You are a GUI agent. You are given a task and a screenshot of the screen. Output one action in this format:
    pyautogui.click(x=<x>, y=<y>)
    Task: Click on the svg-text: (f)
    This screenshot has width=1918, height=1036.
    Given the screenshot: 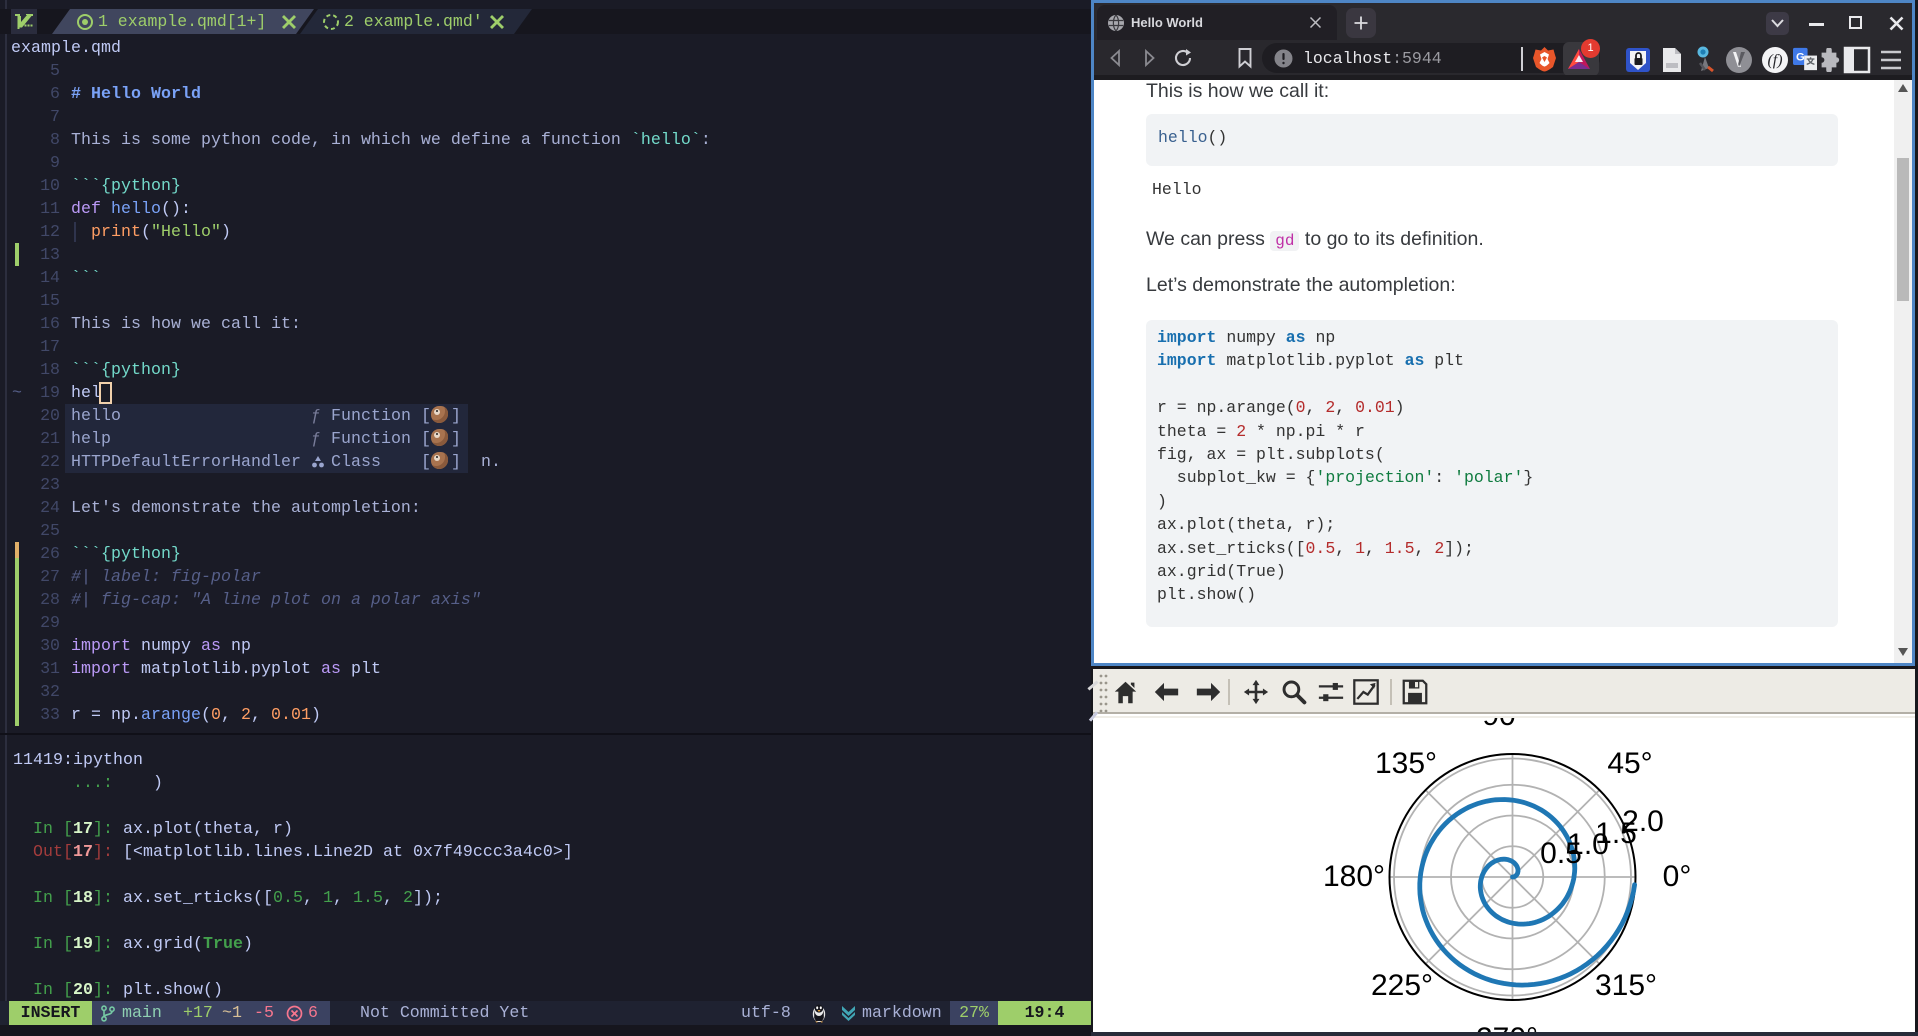 What is the action you would take?
    pyautogui.click(x=1774, y=60)
    